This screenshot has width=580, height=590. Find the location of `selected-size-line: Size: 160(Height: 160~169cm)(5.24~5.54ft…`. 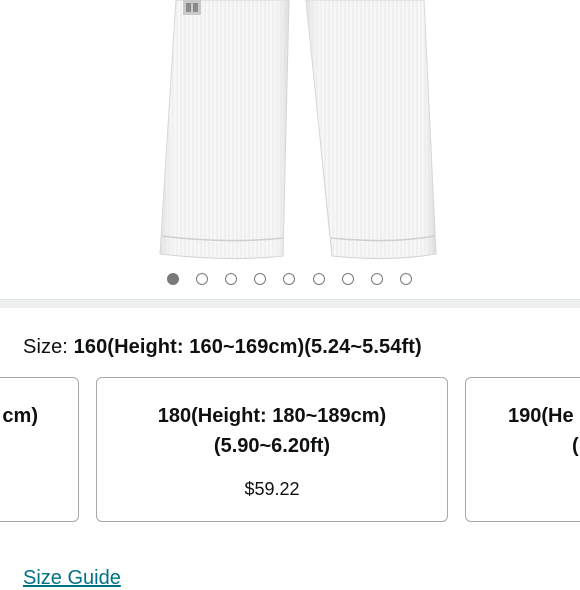

selected-size-line: Size: 160(Height: 160~169cm)(5.24~5.54ft… is located at coordinates (222, 347).